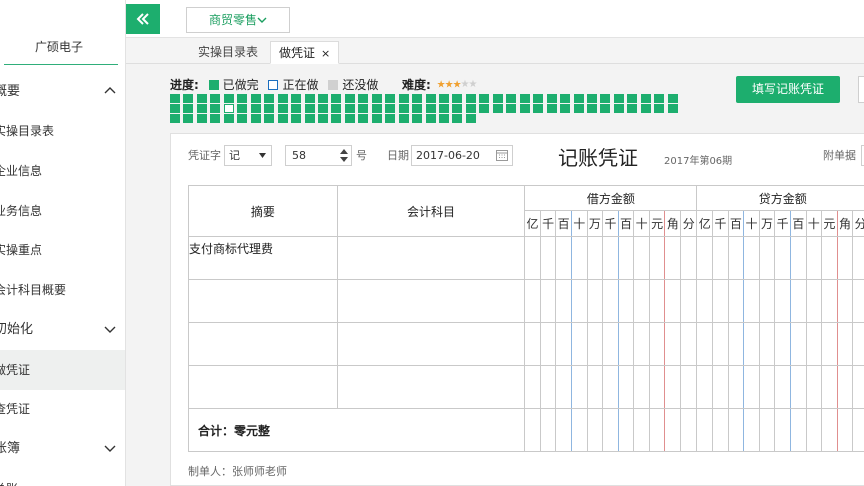  What do you see at coordinates (318, 155) in the screenshot?
I see `voucher-number-input: 58` at bounding box center [318, 155].